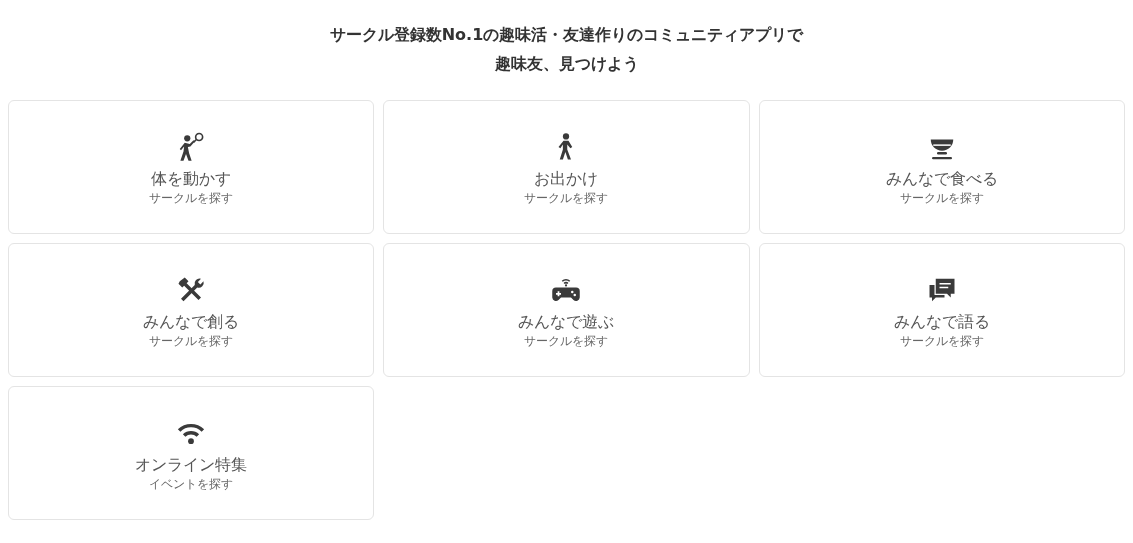 Image resolution: width=1133 pixels, height=543 pixels. What do you see at coordinates (566, 167) in the screenshot?
I see `category-card: お出かけ サークルを探す` at bounding box center [566, 167].